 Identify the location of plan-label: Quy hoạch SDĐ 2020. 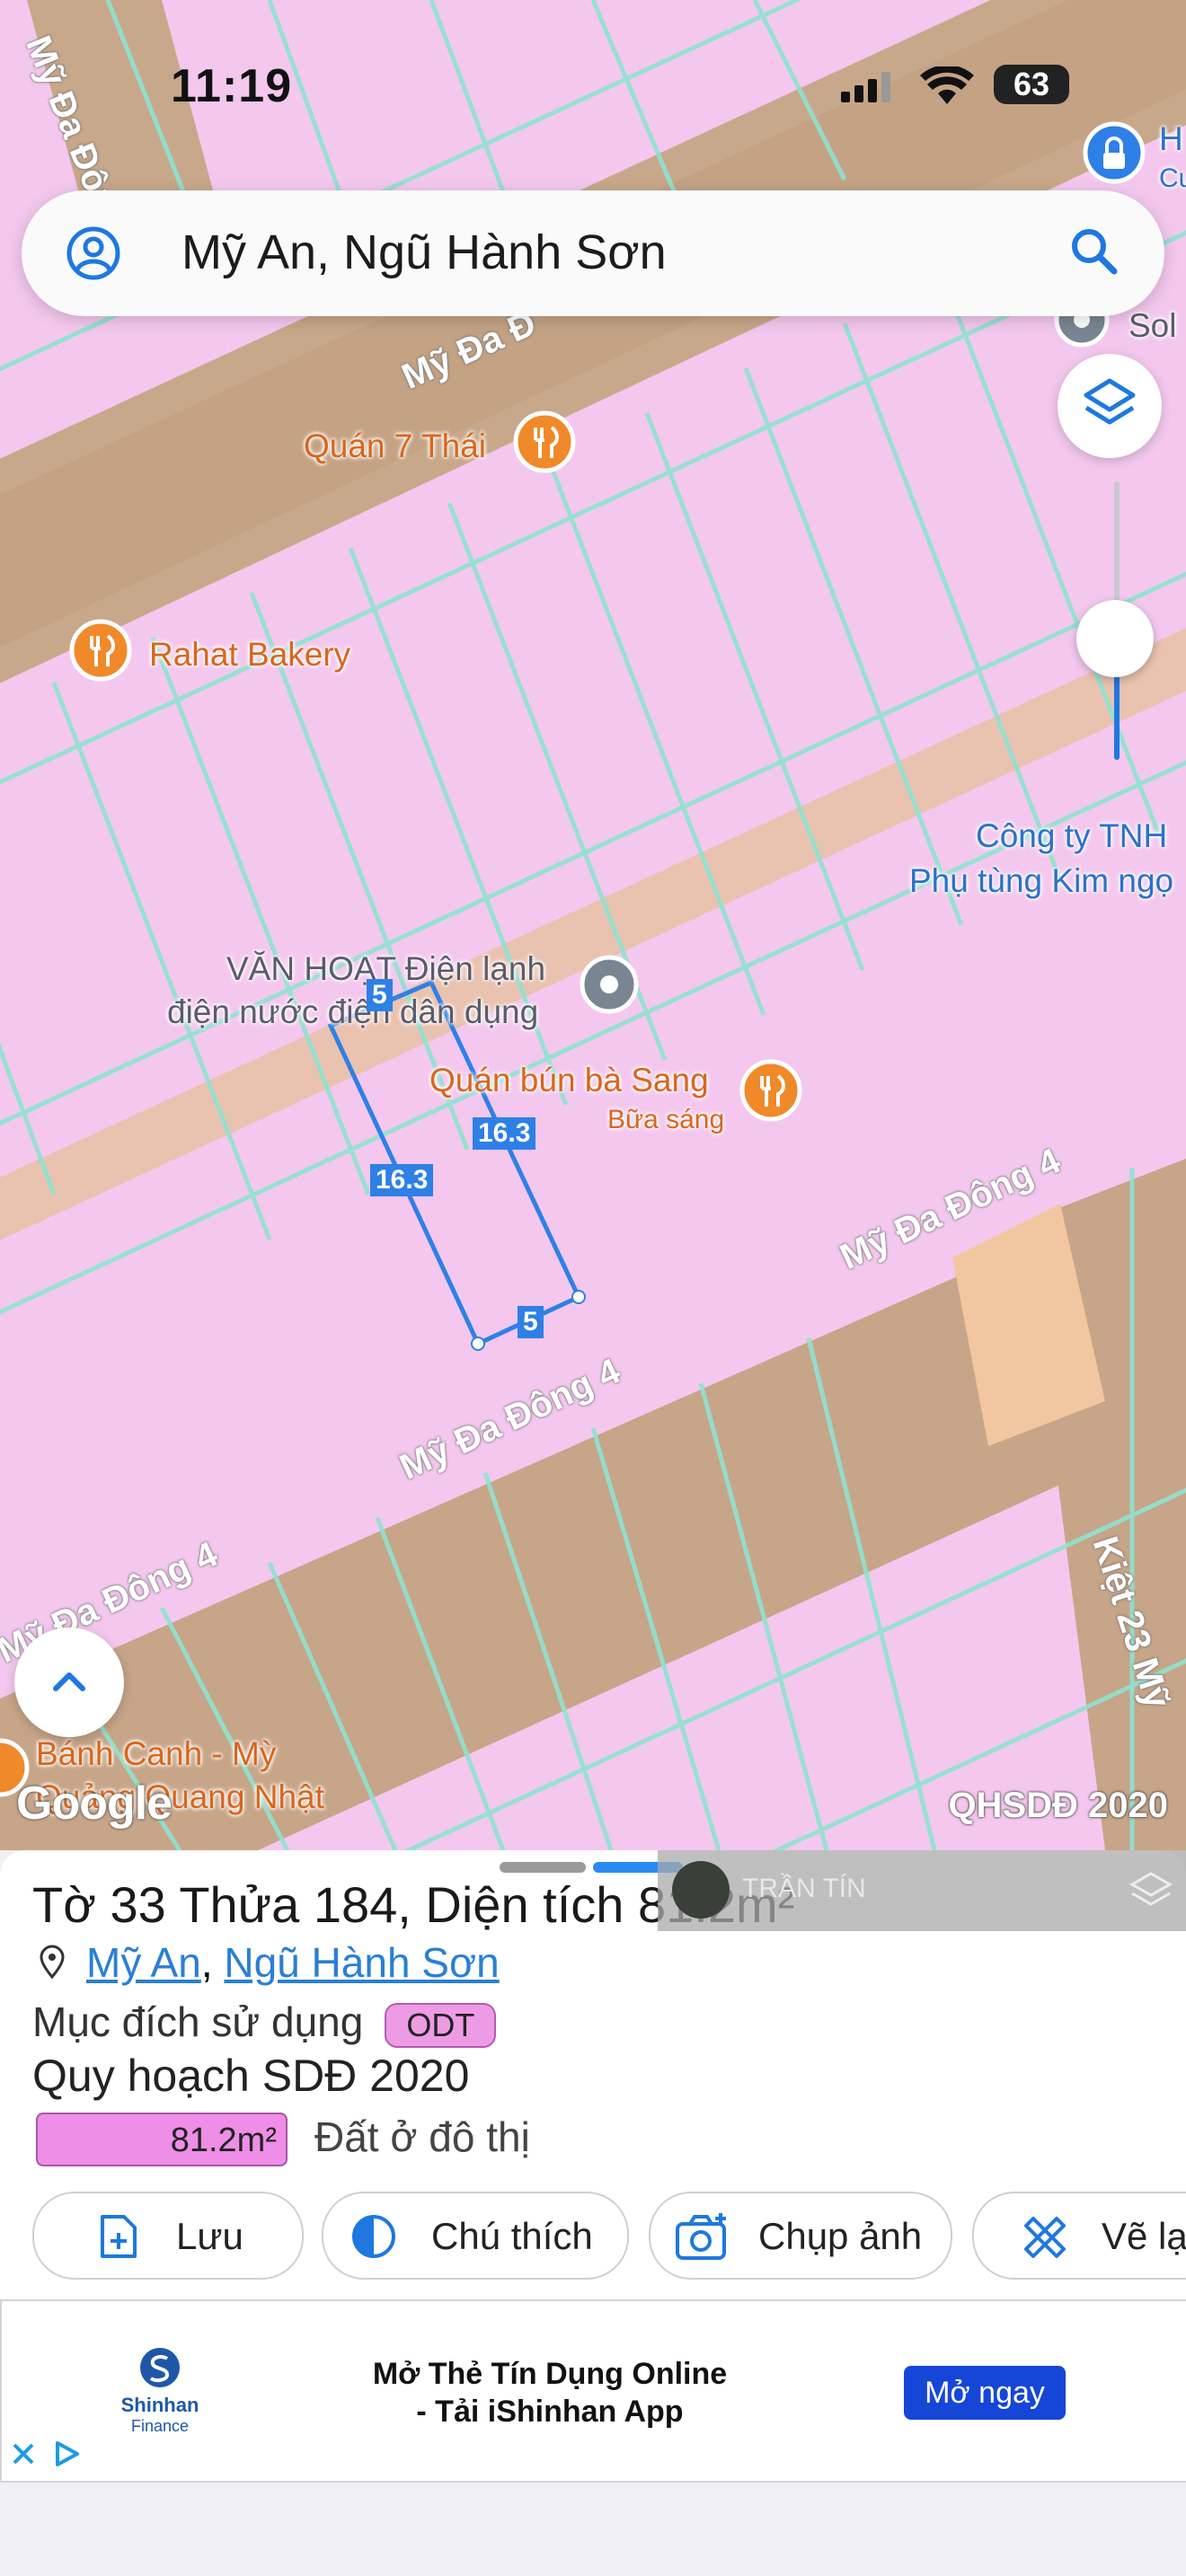
(251, 2076).